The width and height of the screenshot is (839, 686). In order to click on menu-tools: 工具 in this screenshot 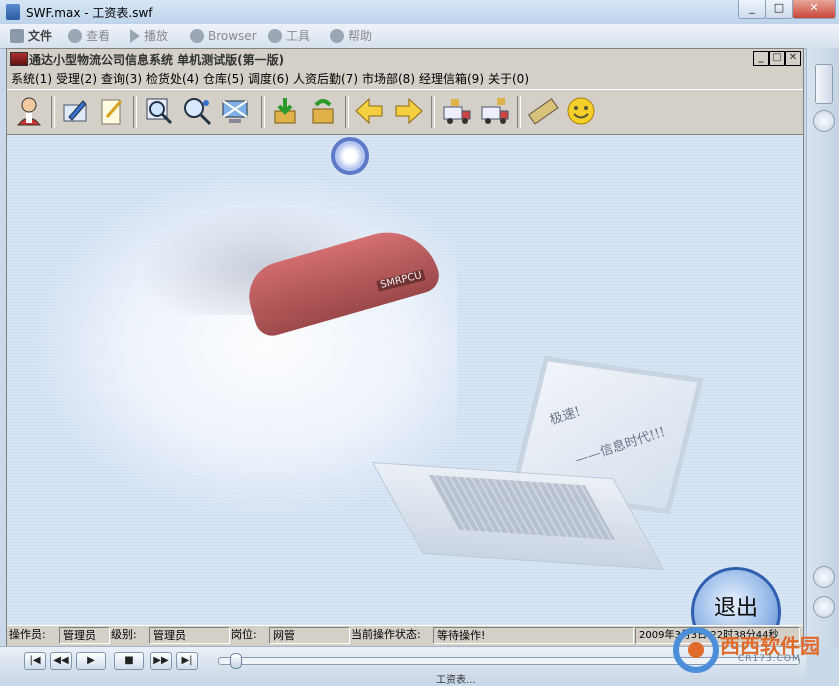, I will do `click(289, 36)`.